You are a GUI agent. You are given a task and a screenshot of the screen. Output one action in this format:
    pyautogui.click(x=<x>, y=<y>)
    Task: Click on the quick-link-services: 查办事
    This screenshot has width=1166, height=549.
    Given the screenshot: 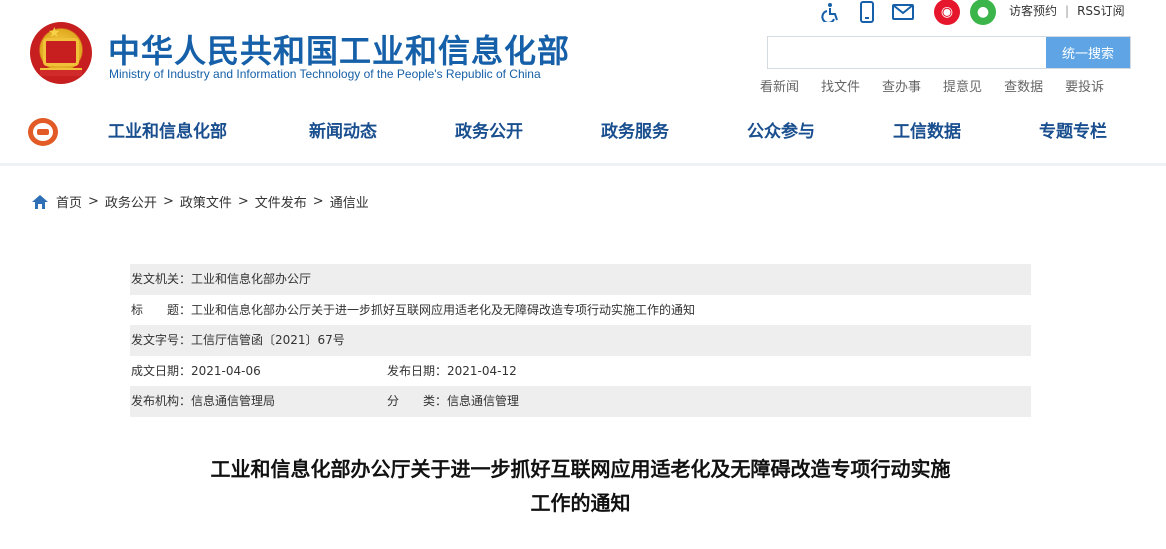 What is the action you would take?
    pyautogui.click(x=901, y=85)
    